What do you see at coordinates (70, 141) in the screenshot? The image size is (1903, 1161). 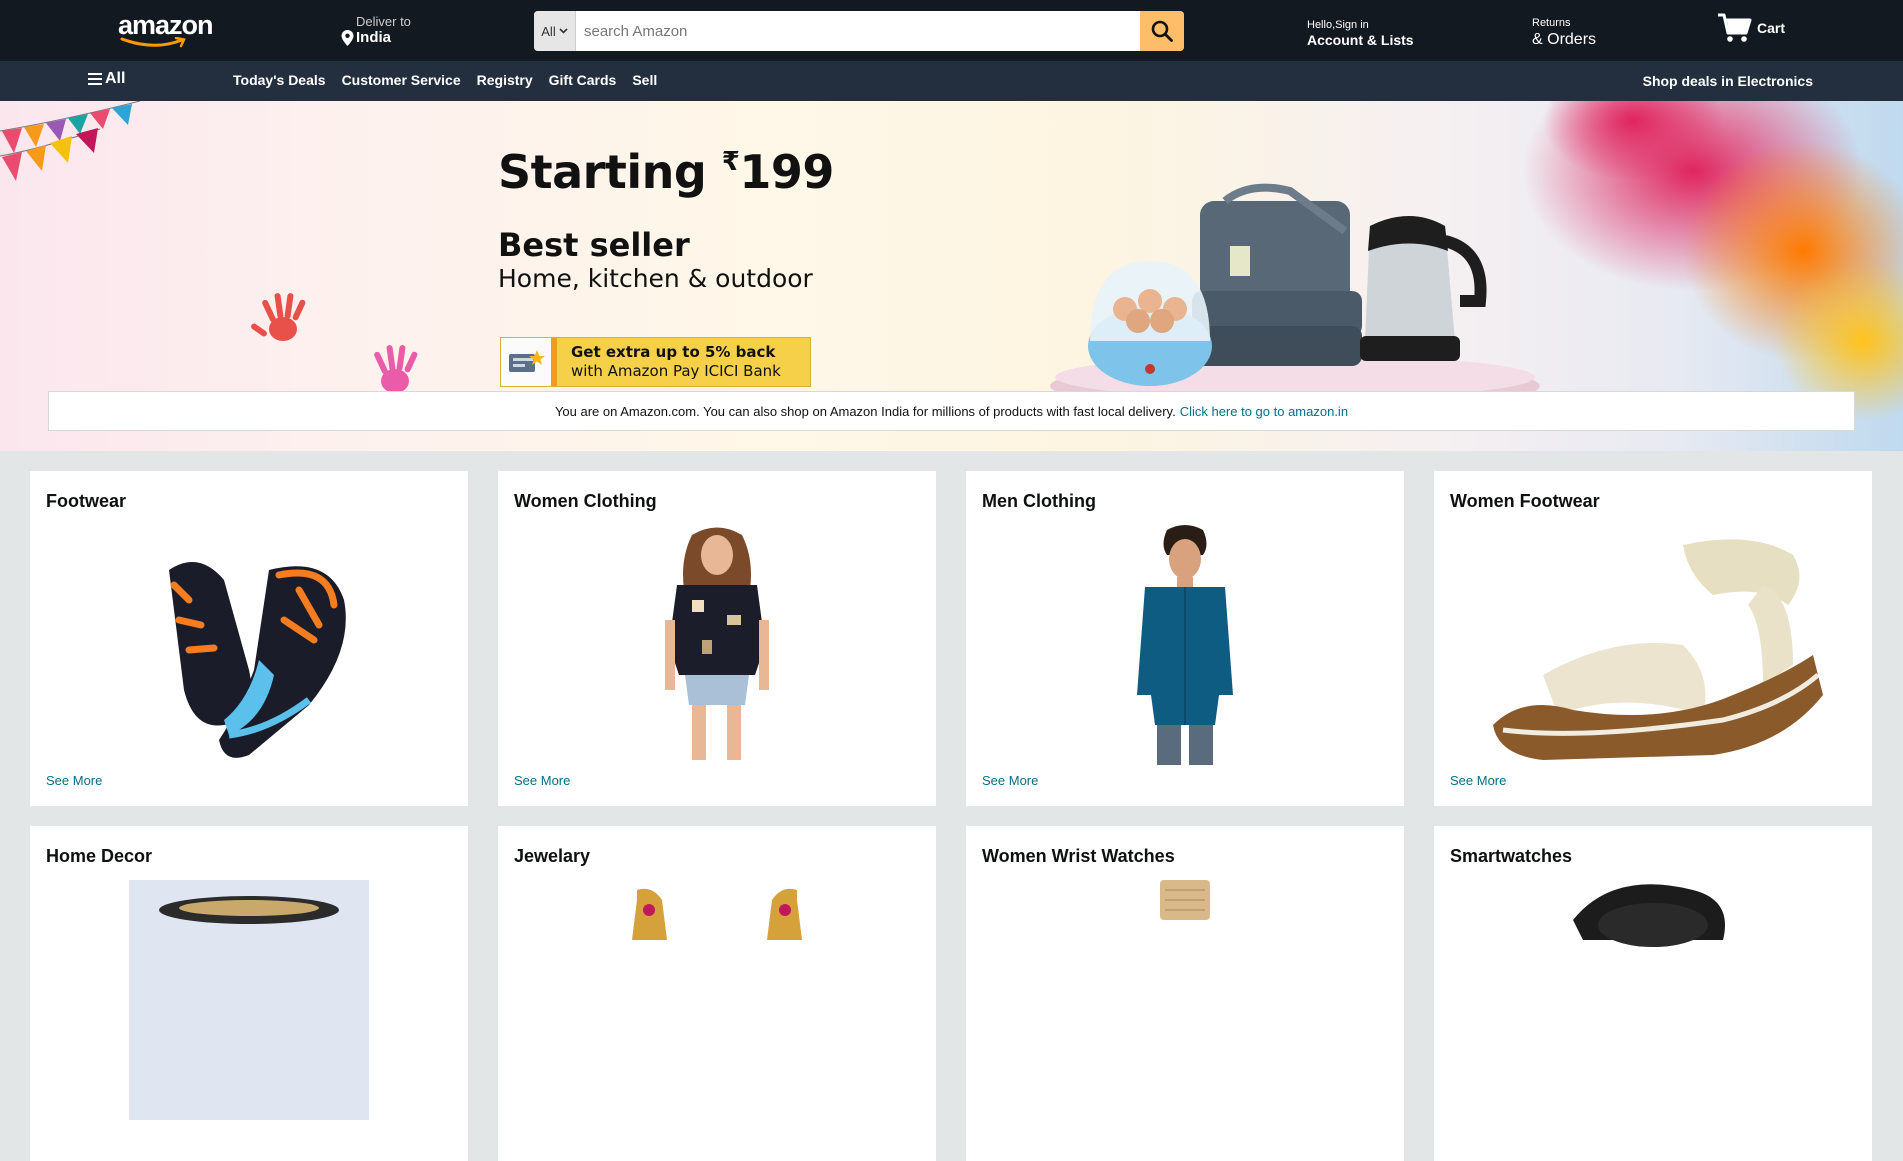 I see `bunting-decoration` at bounding box center [70, 141].